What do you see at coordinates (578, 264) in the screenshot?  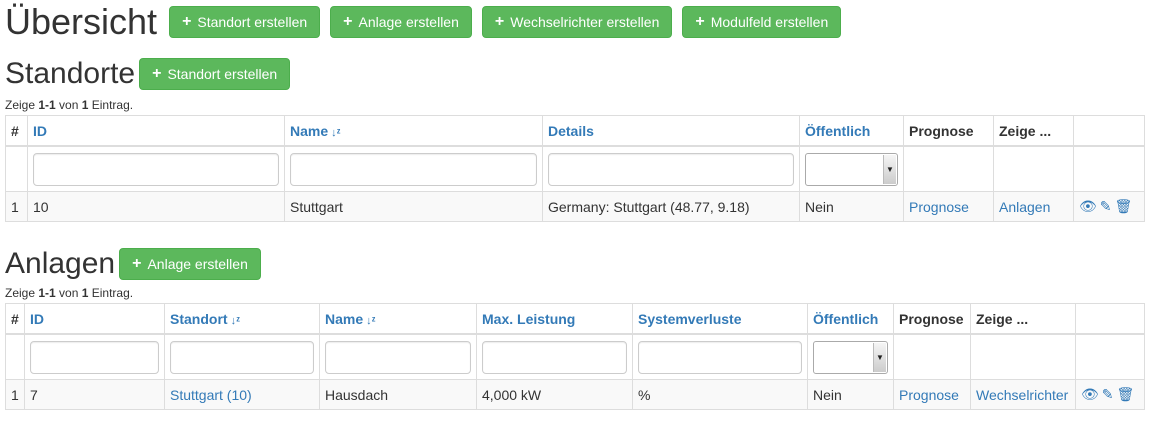 I see `anlagen-header: Anlagen + Anlage erstellen` at bounding box center [578, 264].